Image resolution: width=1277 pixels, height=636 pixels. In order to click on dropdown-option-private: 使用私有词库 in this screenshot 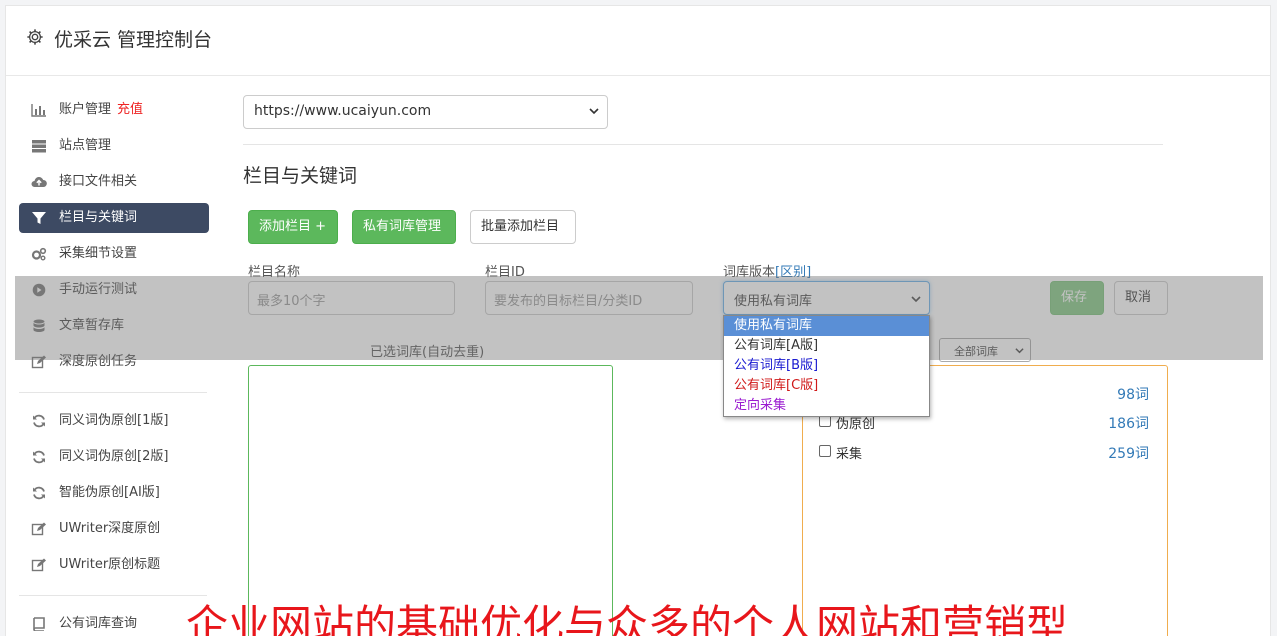, I will do `click(826, 326)`.